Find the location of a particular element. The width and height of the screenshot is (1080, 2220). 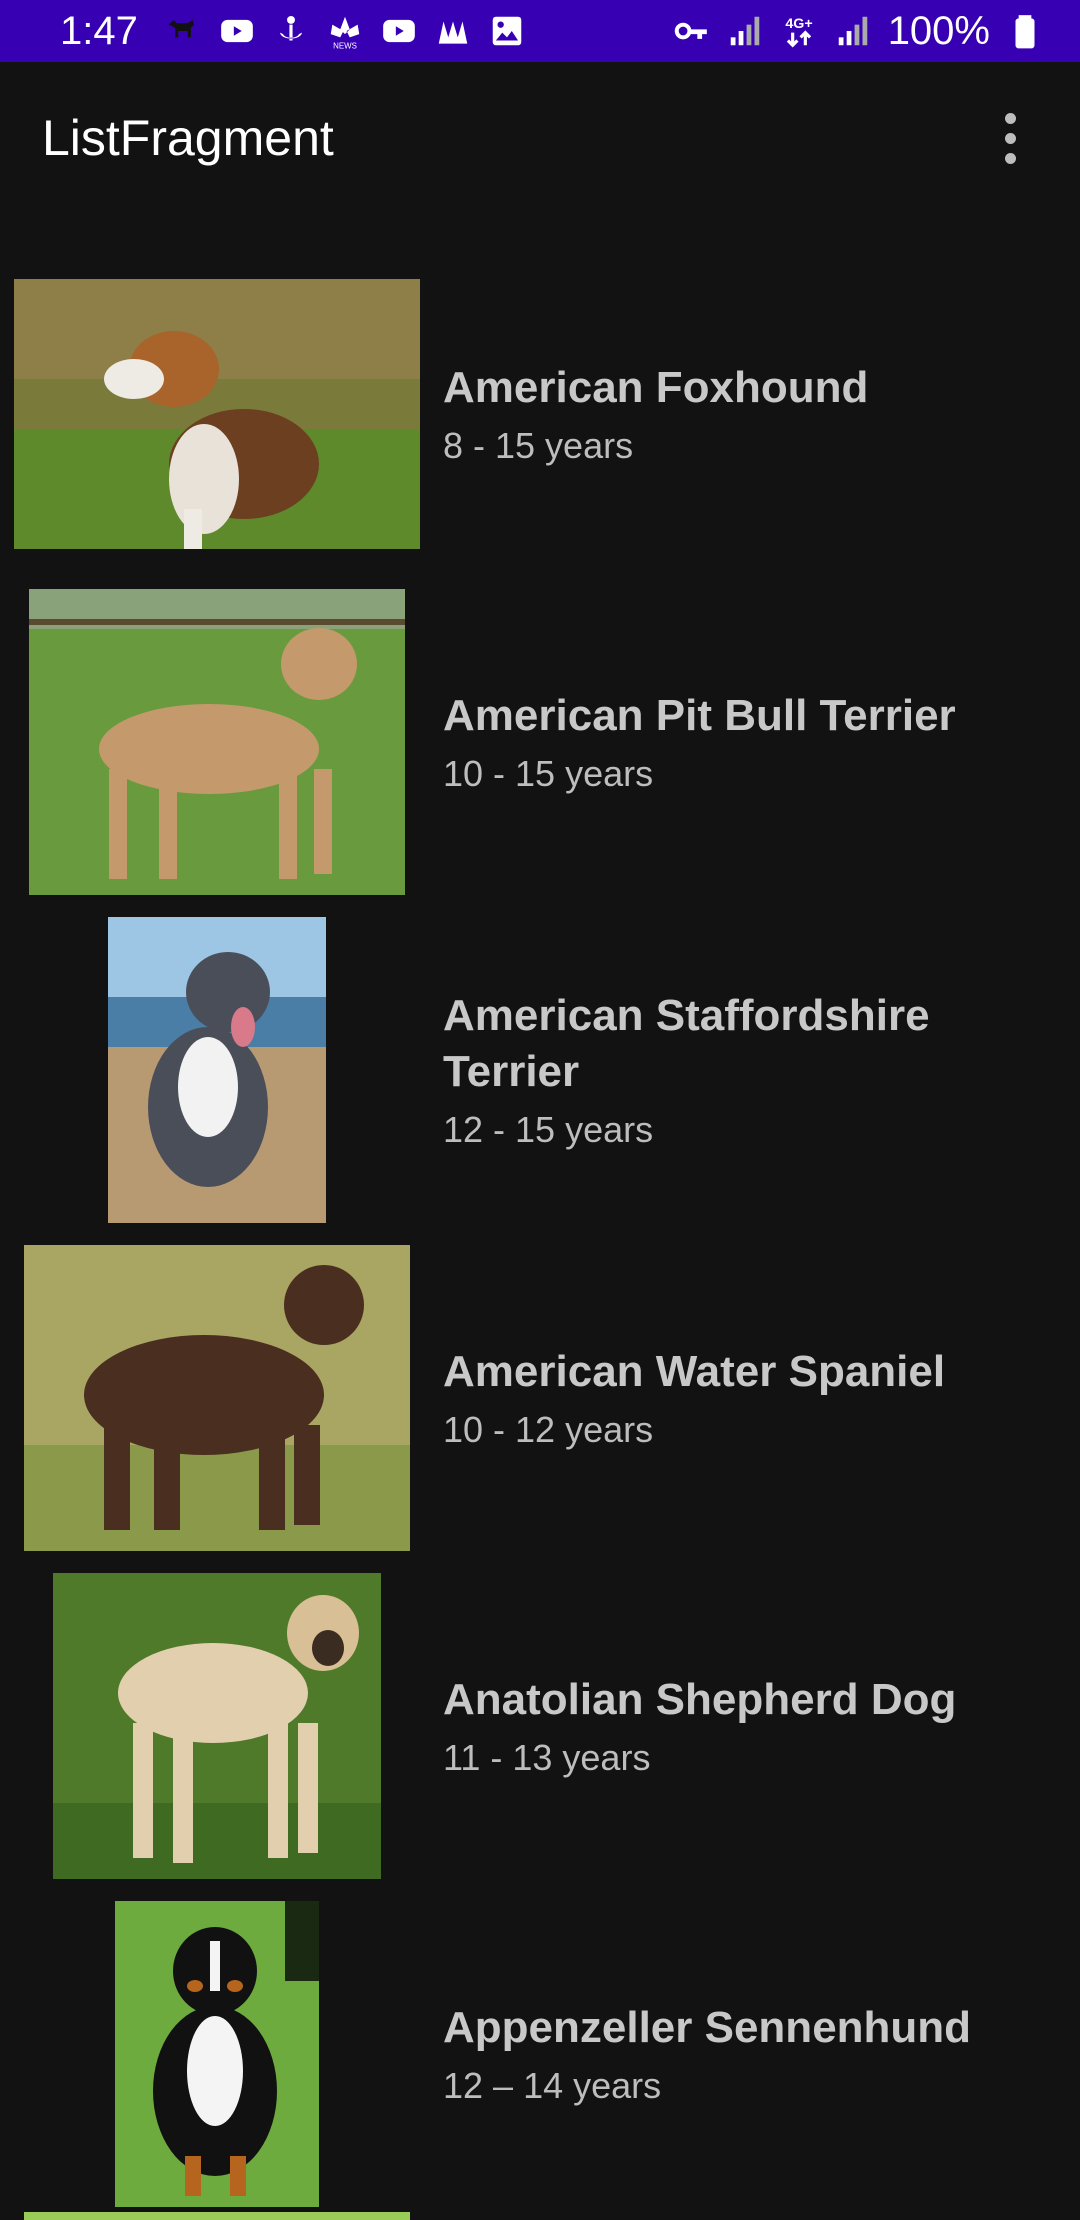

list-item: American Pit Bull Terrier 10 - 15 years is located at coordinates (540, 742).